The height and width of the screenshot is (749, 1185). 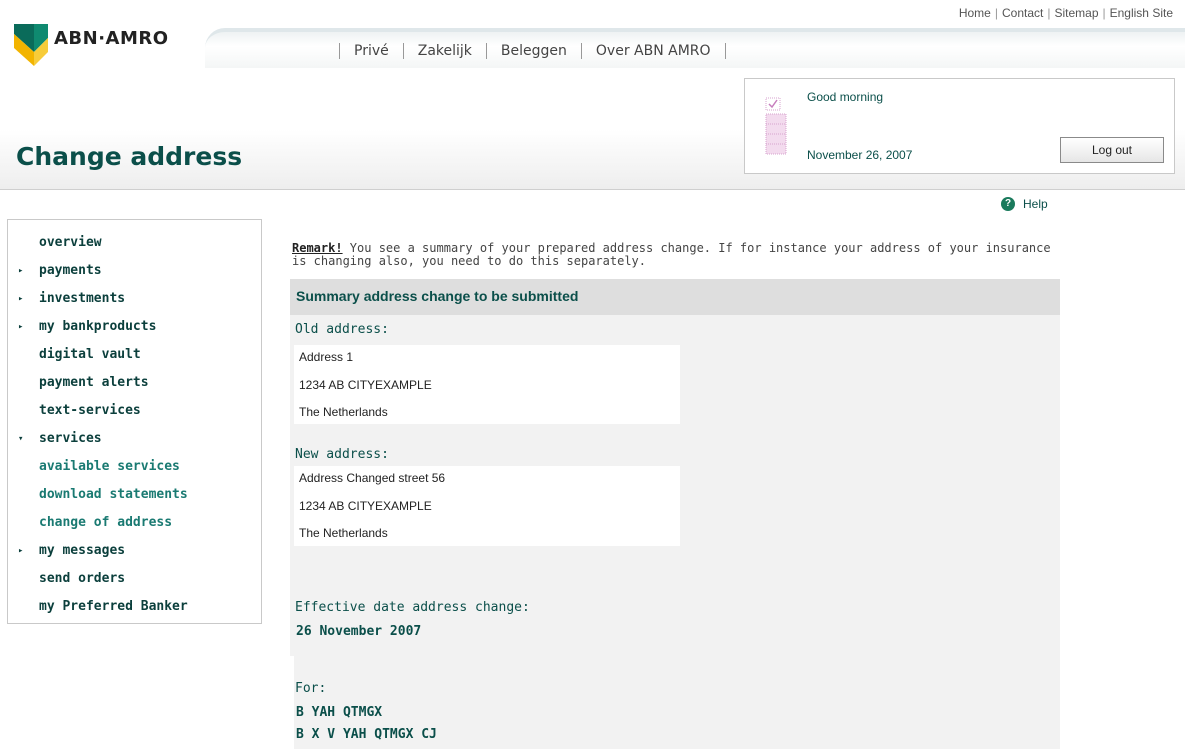 I want to click on logout-button: Log out, so click(x=1112, y=150).